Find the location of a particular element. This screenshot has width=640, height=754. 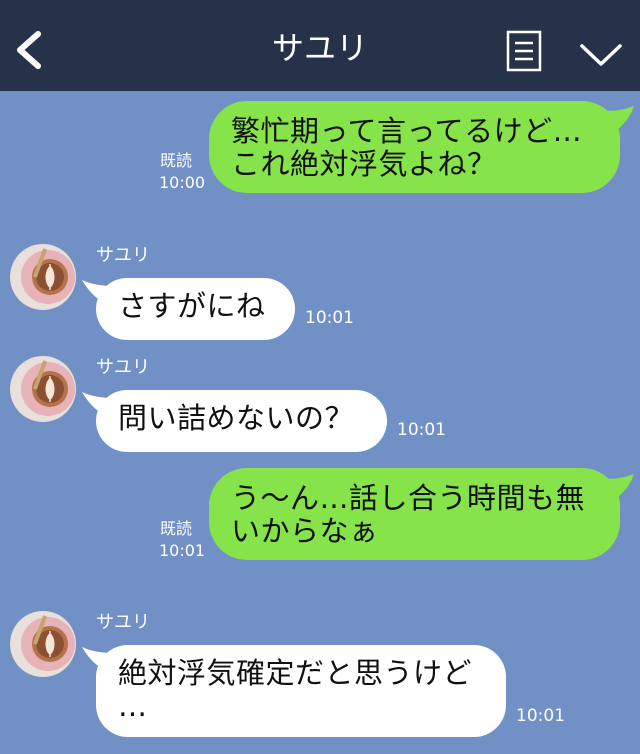

chat-header: サユリ is located at coordinates (320, 45).